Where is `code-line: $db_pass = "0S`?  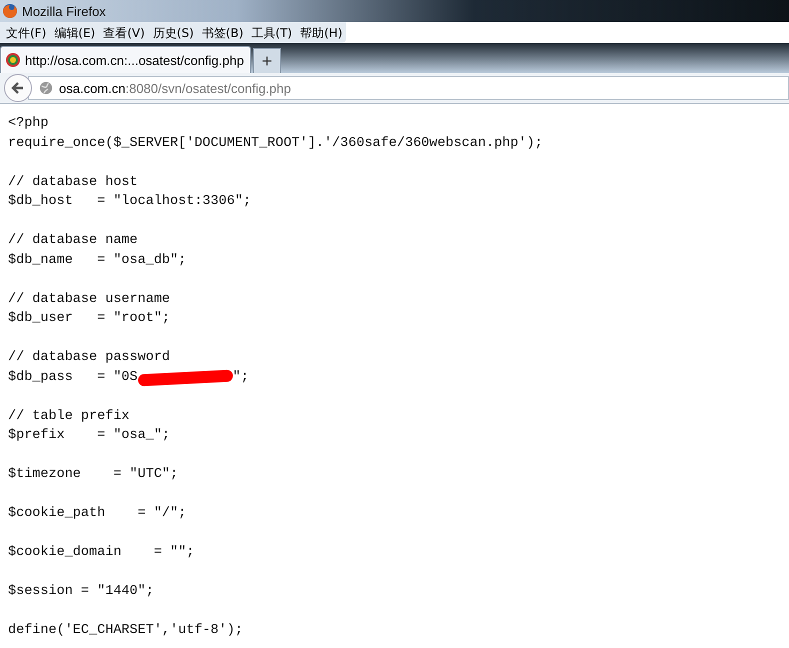
code-line: $db_pass = "0S is located at coordinates (73, 377).